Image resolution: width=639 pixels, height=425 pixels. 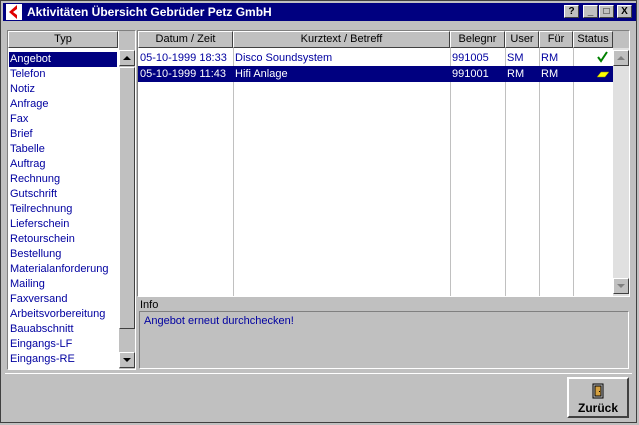 What do you see at coordinates (621, 39) in the screenshot?
I see `grid-scrollbar-corner` at bounding box center [621, 39].